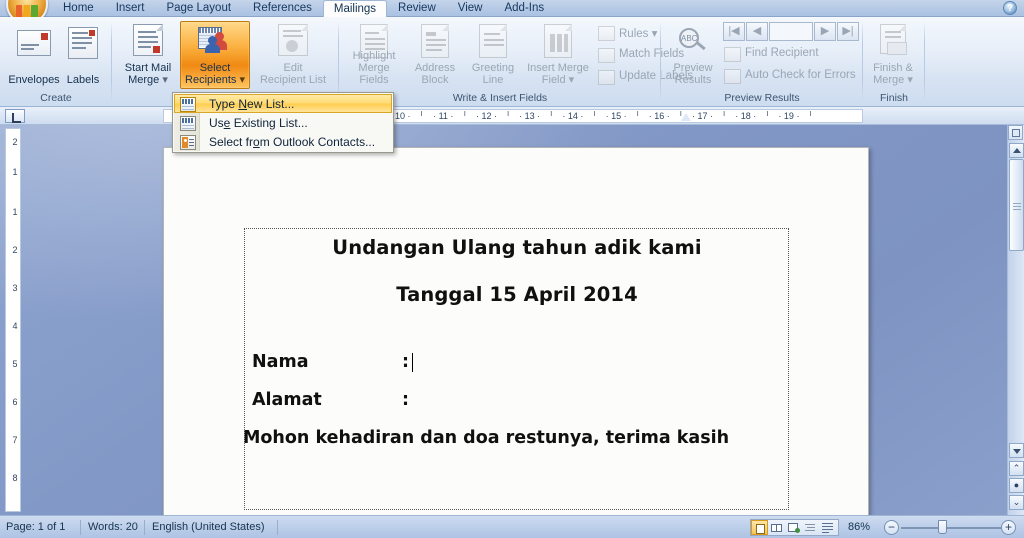 The height and width of the screenshot is (538, 1024). I want to click on ribbon-group-finish: Finish & Merge ▾ Finish, so click(894, 61).